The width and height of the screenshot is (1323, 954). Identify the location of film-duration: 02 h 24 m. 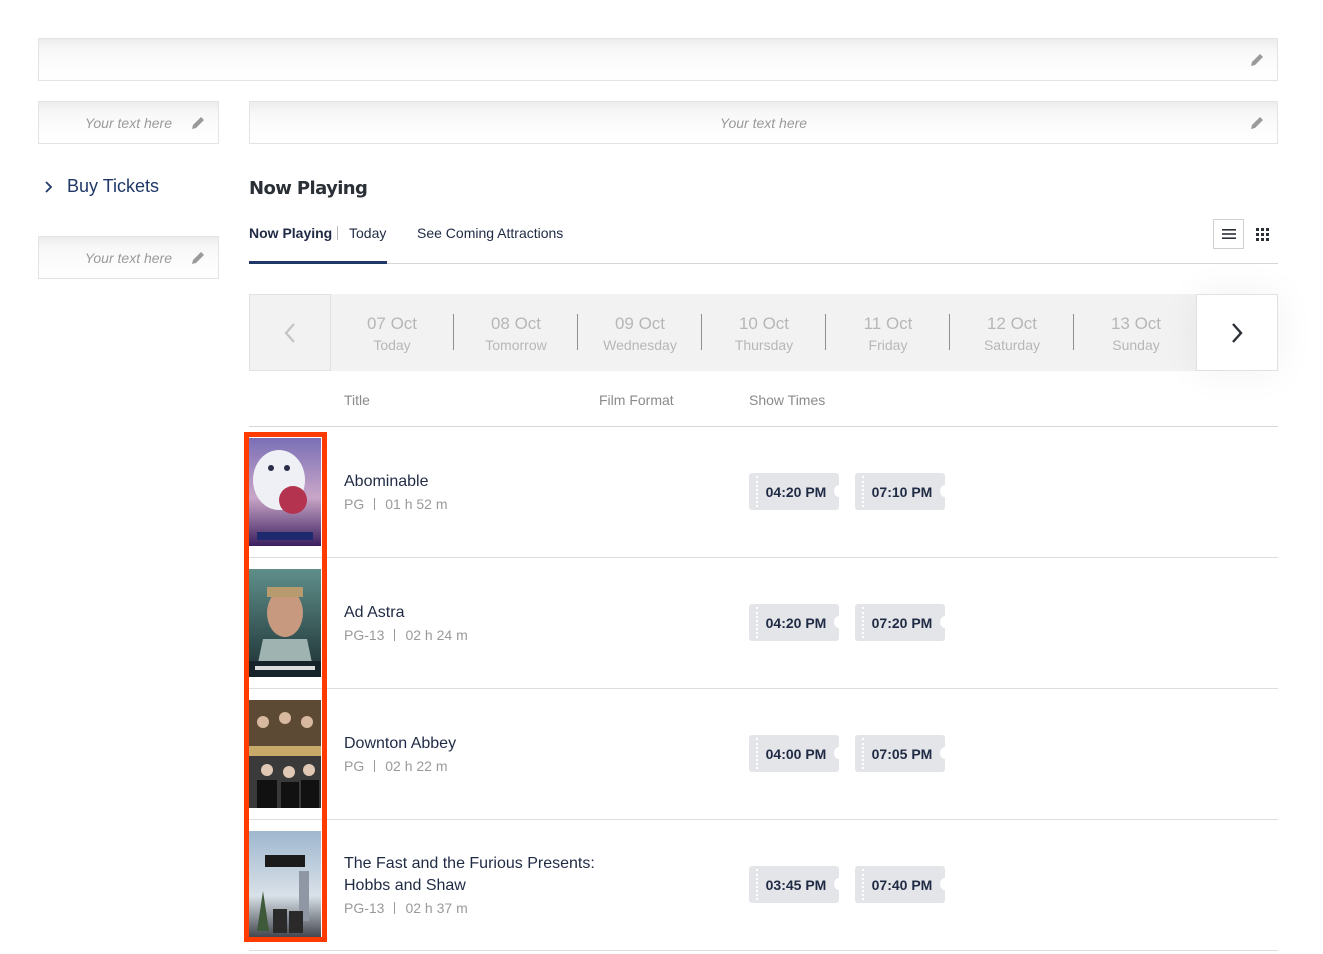
(436, 635).